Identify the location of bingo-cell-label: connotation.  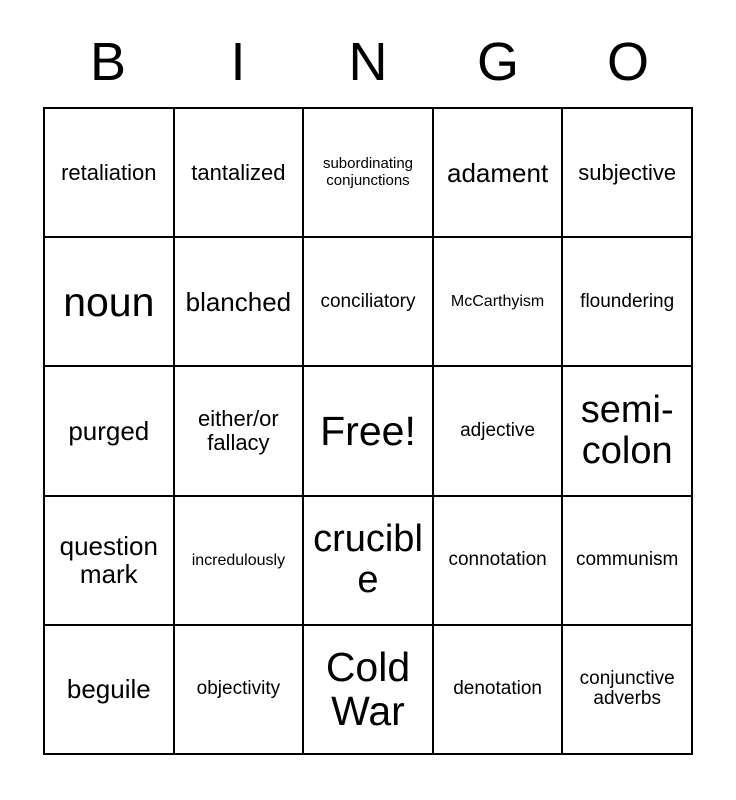
(497, 559).